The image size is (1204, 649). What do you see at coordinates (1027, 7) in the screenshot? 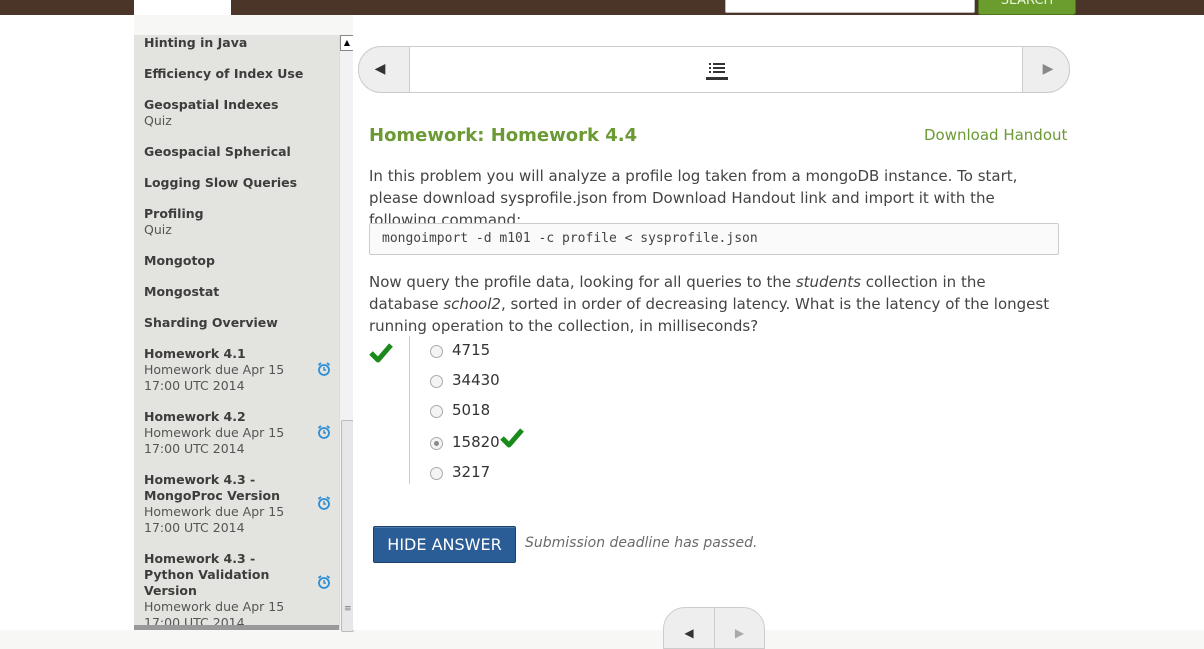
I see `search-button: SEARCH` at bounding box center [1027, 7].